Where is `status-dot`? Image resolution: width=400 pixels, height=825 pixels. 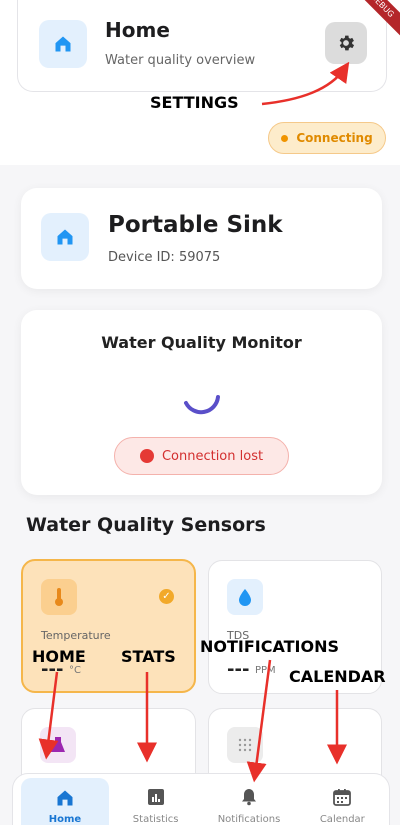
status-dot is located at coordinates (285, 138).